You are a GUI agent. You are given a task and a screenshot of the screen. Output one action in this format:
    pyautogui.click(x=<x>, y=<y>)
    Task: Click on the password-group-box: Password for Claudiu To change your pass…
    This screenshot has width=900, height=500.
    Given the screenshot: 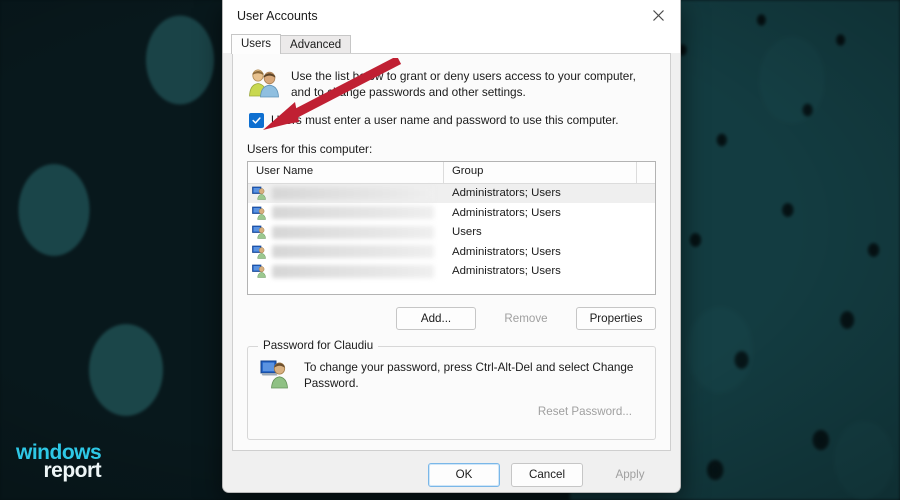 What is the action you would take?
    pyautogui.click(x=451, y=389)
    